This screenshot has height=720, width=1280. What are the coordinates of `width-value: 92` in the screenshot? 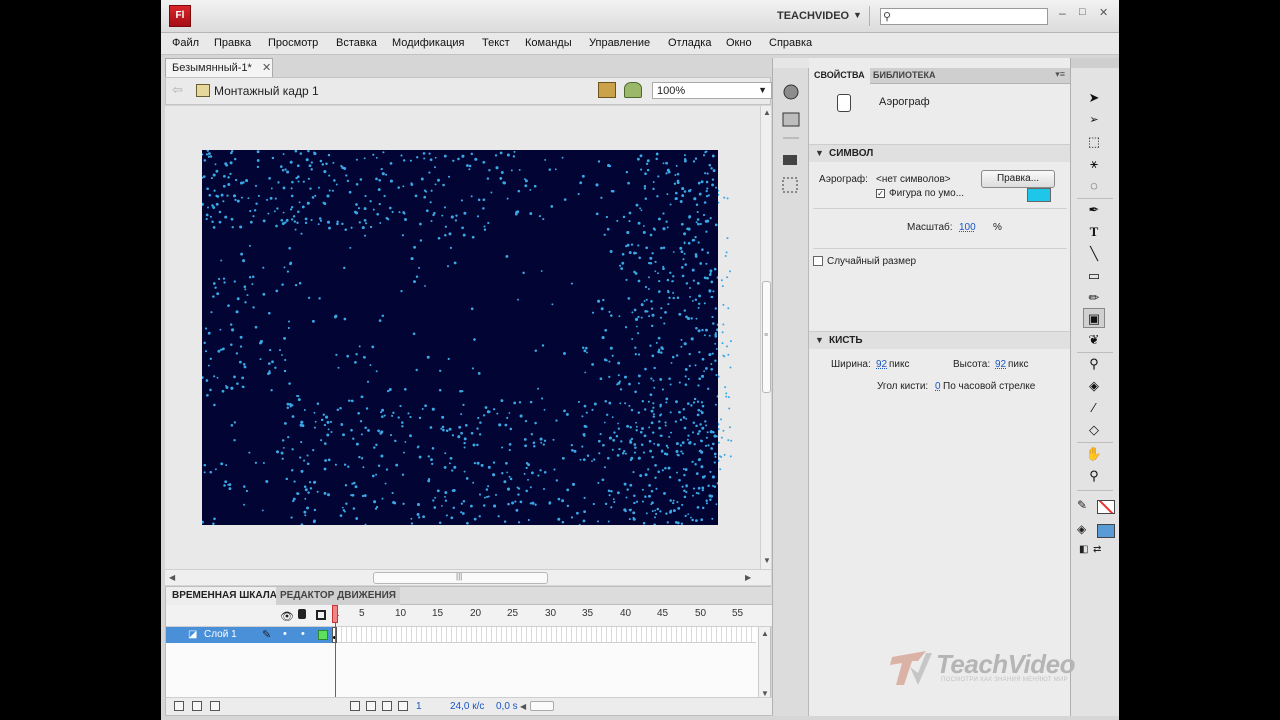 It's located at (881, 364).